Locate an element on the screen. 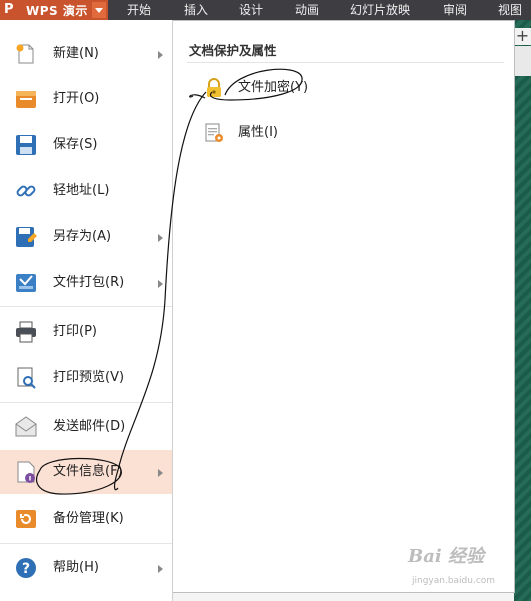 This screenshot has width=531, height=601. menu-item-label: 文件打包(R) is located at coordinates (89, 282).